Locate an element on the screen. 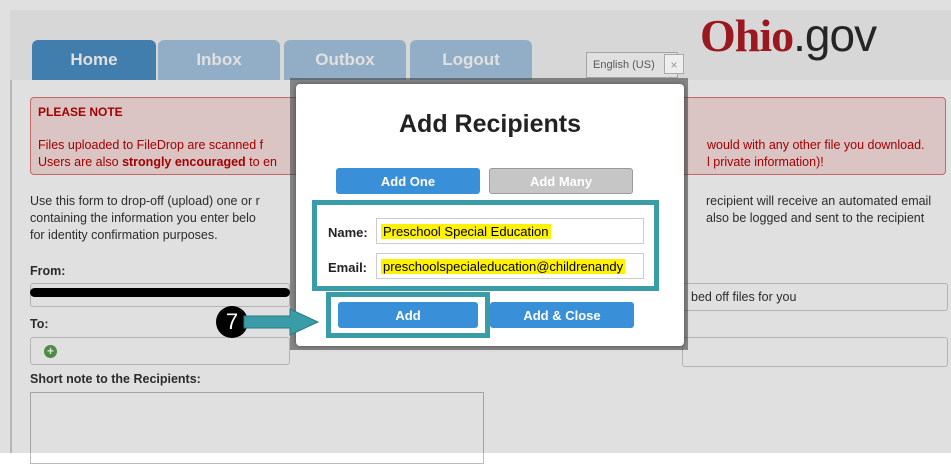  pointer-arrow-icon is located at coordinates (281, 322).